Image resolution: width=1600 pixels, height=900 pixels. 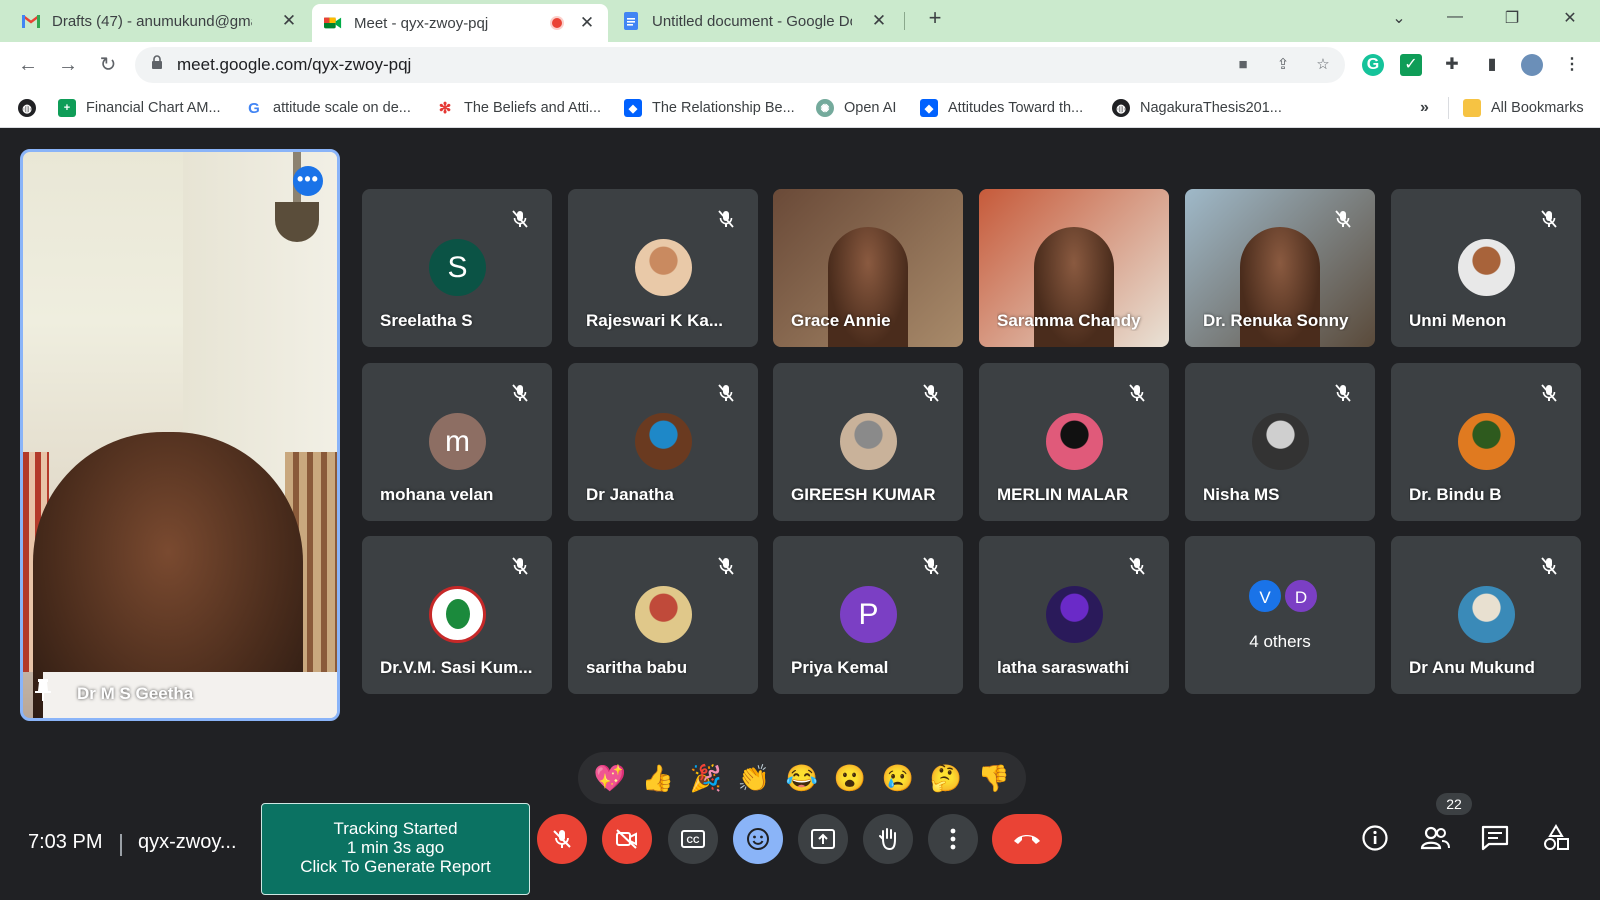 What do you see at coordinates (1512, 18) in the screenshot?
I see `restore-icon: ❐` at bounding box center [1512, 18].